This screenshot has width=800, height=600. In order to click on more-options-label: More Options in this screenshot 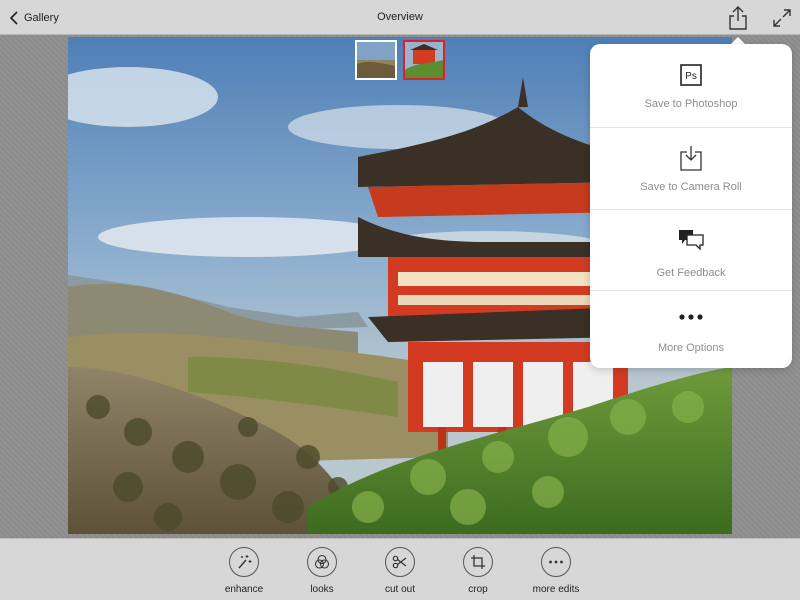, I will do `click(691, 348)`.